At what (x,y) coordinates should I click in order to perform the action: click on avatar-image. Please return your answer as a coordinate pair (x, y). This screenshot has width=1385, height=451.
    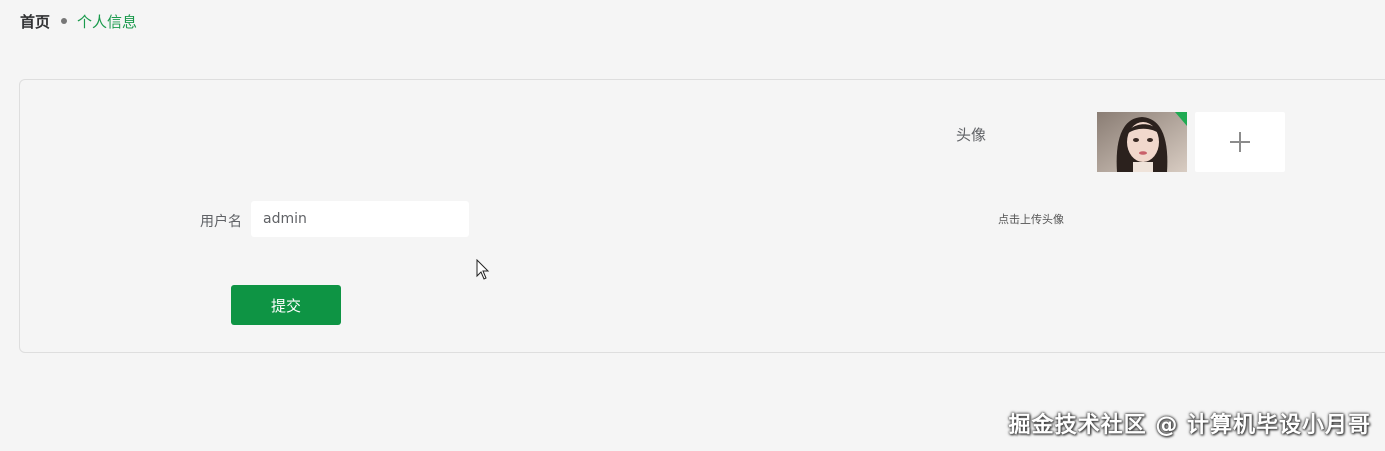
    Looking at the image, I should click on (1142, 142).